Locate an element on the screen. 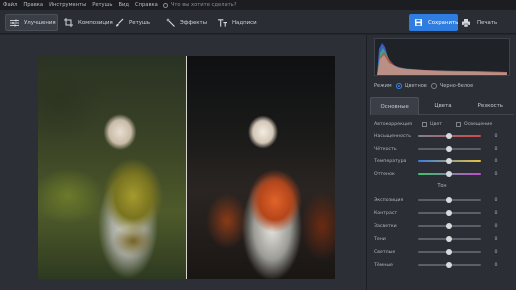 Image resolution: width=516 pixels, height=290 pixels. histogram is located at coordinates (442, 57).